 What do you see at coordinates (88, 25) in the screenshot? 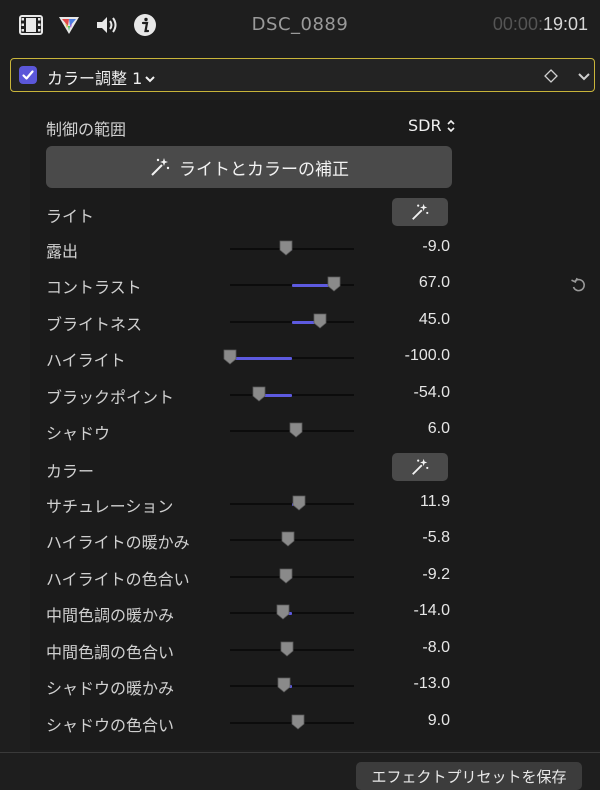
I see `toolbar-icons` at bounding box center [88, 25].